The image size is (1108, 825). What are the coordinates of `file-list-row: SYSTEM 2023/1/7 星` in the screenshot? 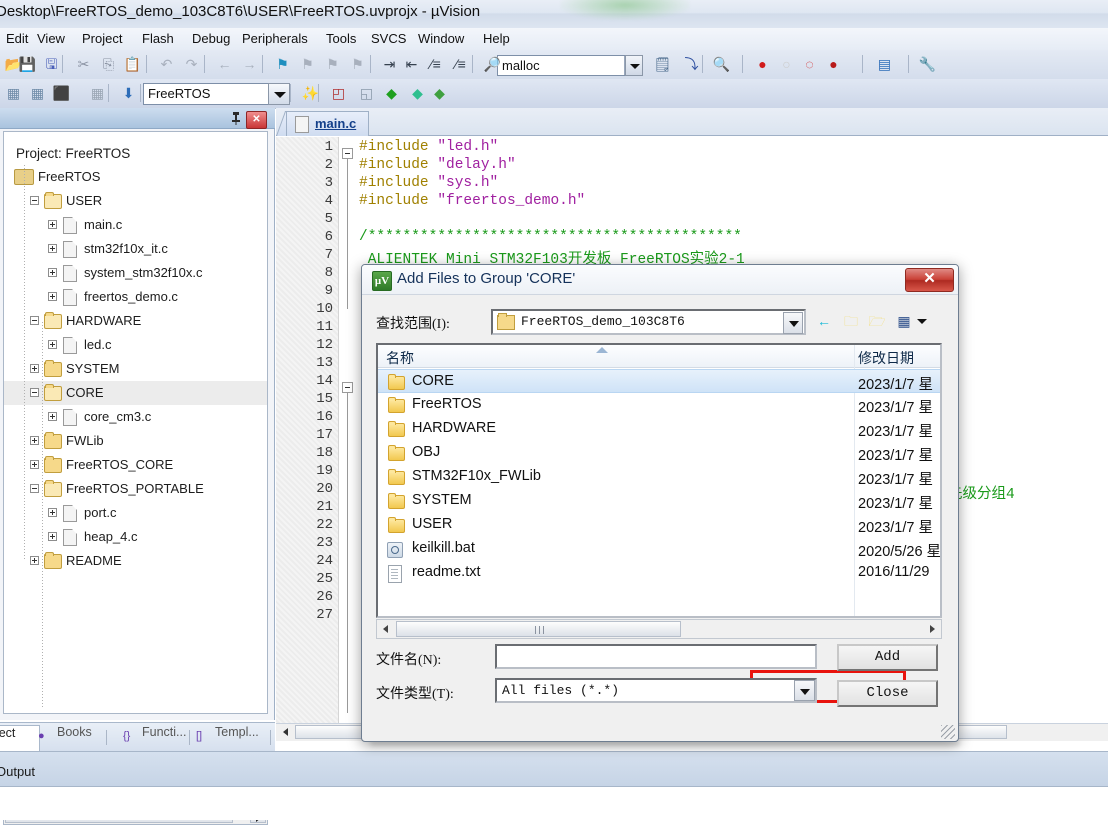 It's located at (659, 501).